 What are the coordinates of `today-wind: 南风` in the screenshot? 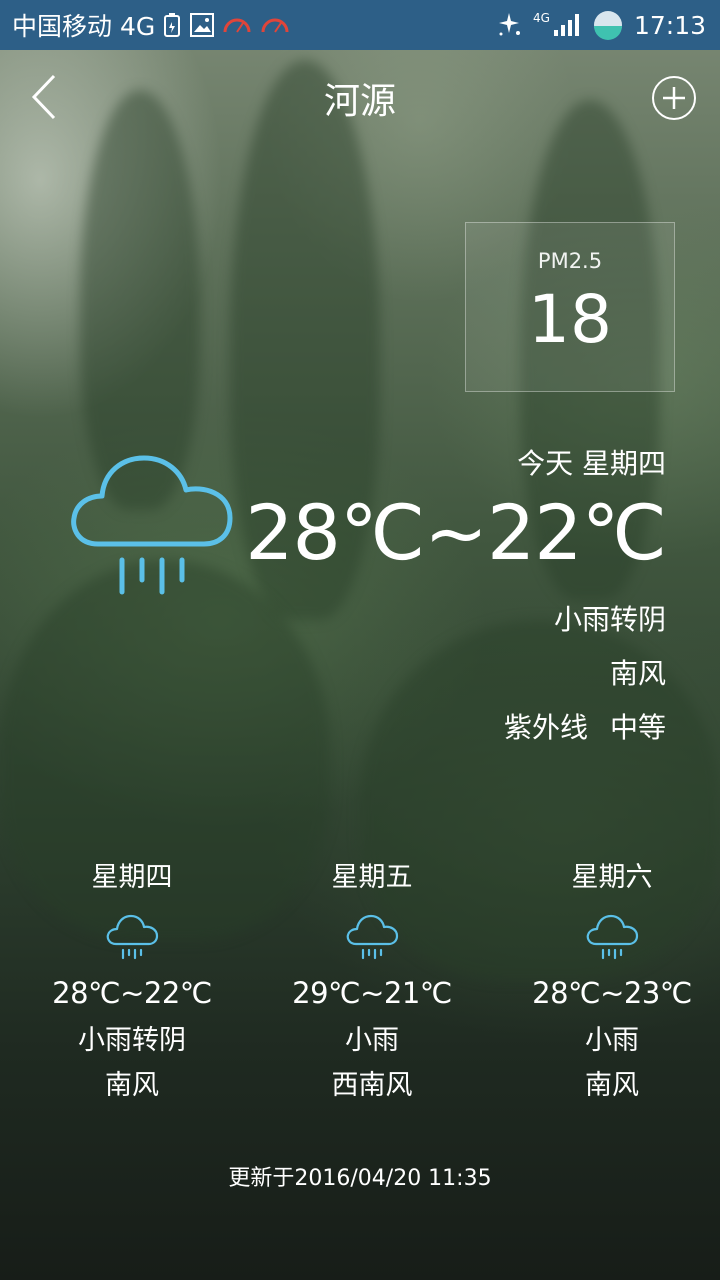 It's located at (637, 673).